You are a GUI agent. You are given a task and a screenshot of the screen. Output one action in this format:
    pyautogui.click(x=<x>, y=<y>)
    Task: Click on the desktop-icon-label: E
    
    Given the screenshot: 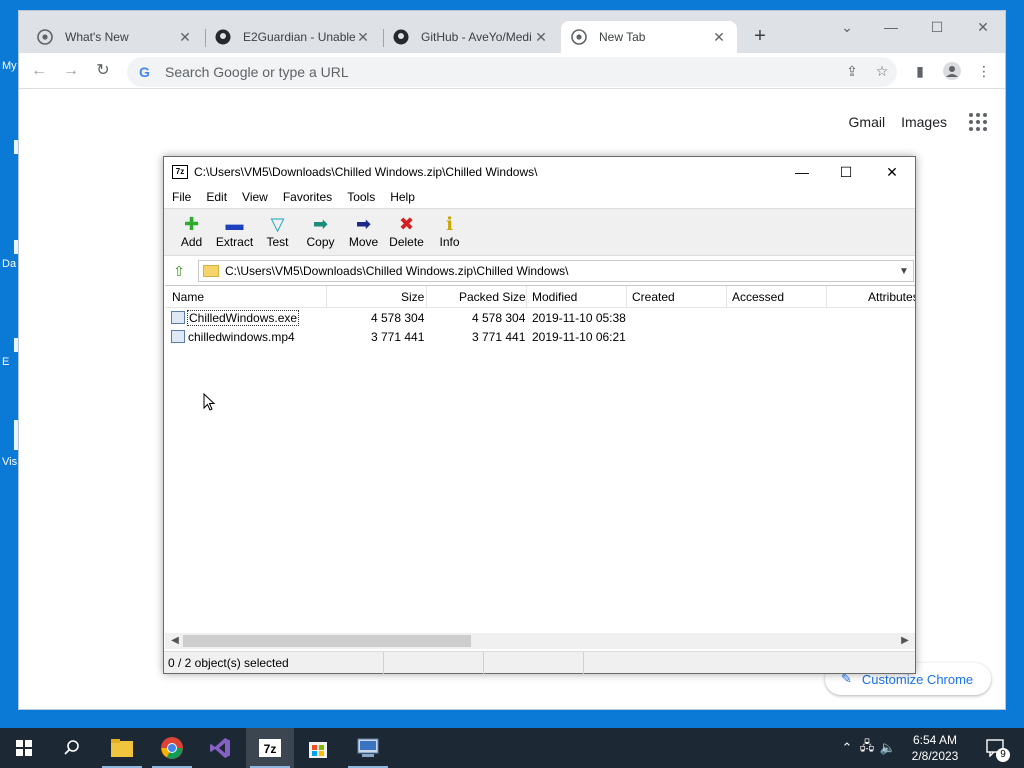 What is the action you would take?
    pyautogui.click(x=5, y=362)
    